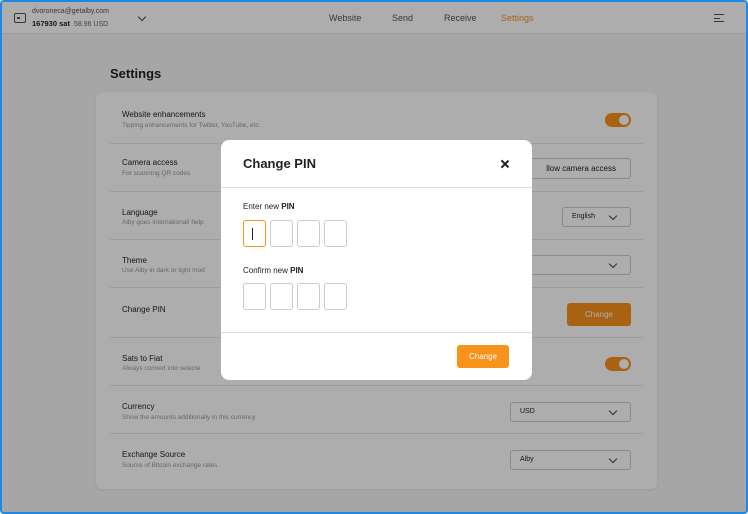 The height and width of the screenshot is (514, 748). I want to click on dialog-title: Change PIN, so click(279, 163).